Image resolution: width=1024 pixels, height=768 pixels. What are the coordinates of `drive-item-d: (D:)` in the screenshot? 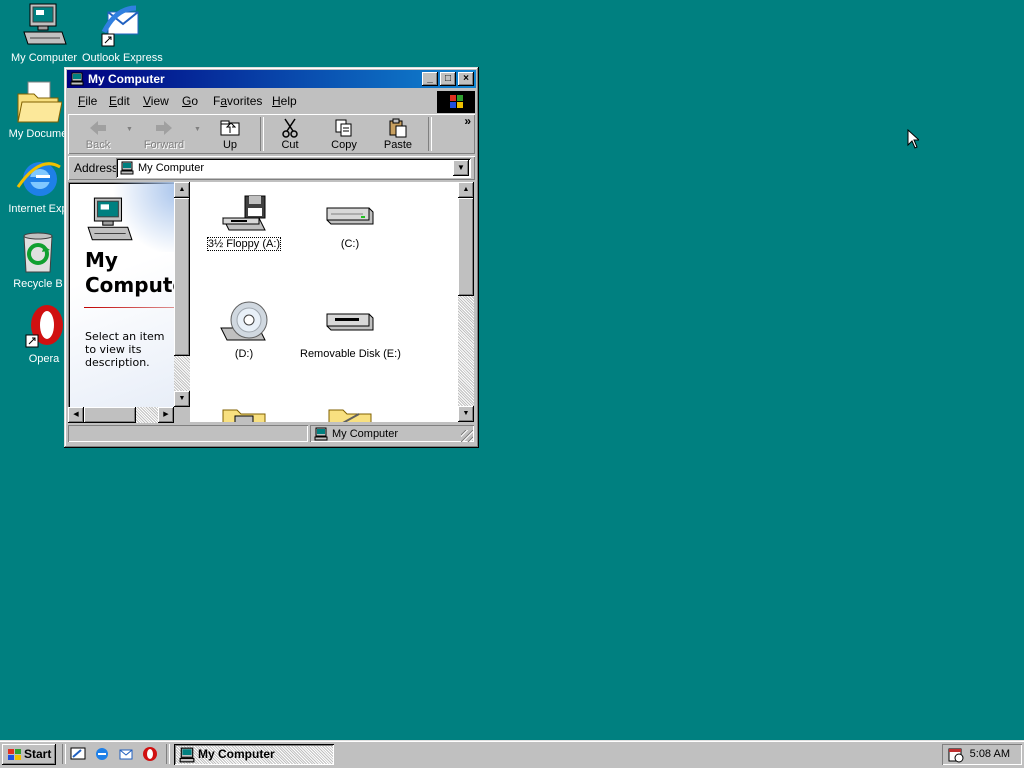 It's located at (244, 330).